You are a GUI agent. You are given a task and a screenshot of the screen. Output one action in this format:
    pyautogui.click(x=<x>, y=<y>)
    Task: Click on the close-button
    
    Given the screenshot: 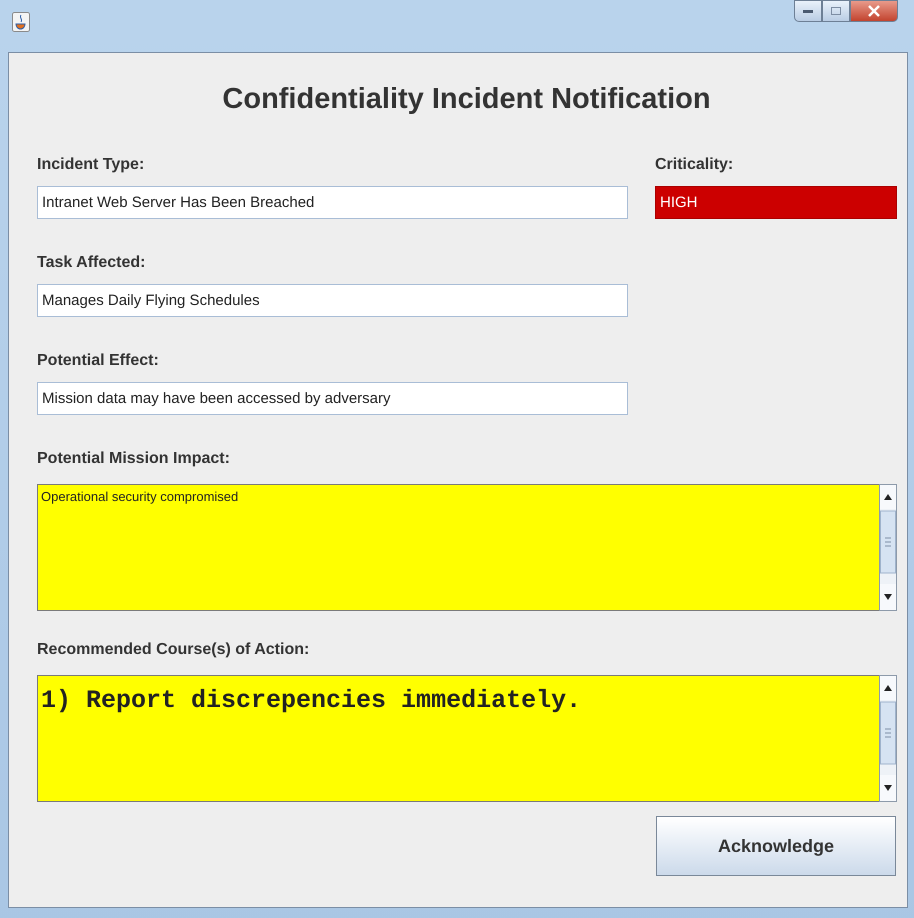 What is the action you would take?
    pyautogui.click(x=874, y=11)
    